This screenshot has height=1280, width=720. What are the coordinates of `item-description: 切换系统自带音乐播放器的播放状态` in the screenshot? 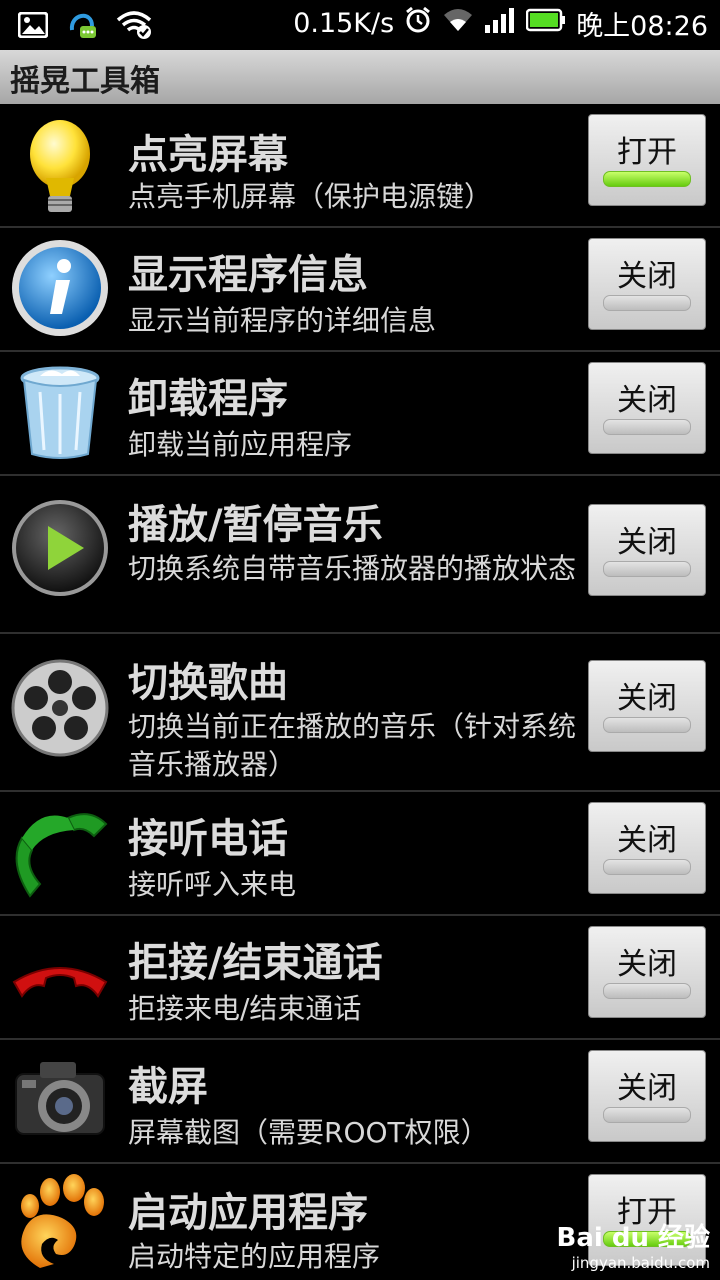 It's located at (352, 568).